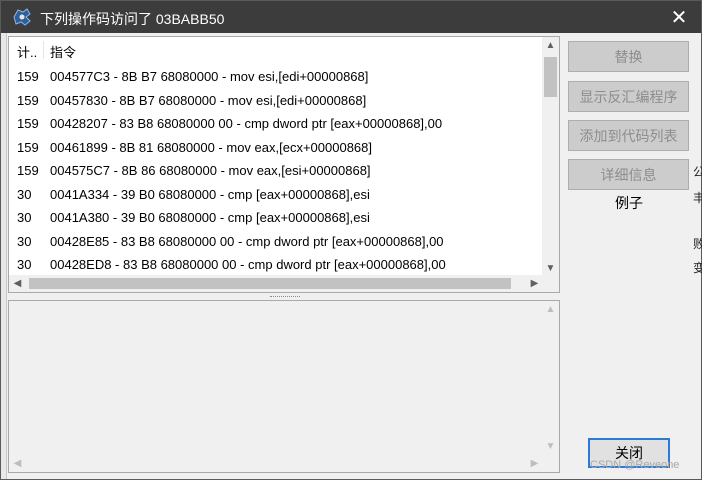  I want to click on background-text: 公, so click(697, 172).